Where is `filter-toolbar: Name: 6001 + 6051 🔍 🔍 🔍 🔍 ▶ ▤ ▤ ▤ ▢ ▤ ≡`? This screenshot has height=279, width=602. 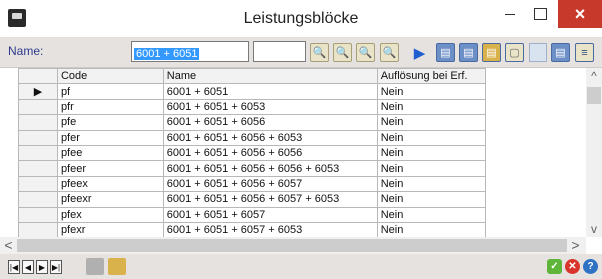 filter-toolbar: Name: 6001 + 6051 🔍 🔍 🔍 🔍 ▶ ▤ ▤ ▤ ▢ ▤ ≡ is located at coordinates (301, 53).